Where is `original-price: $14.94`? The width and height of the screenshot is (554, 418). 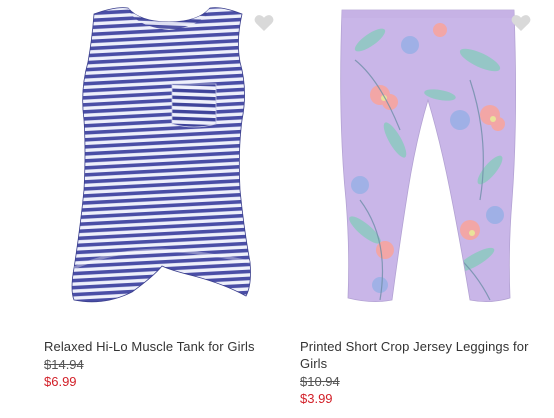
original-price: $14.94 is located at coordinates (64, 364).